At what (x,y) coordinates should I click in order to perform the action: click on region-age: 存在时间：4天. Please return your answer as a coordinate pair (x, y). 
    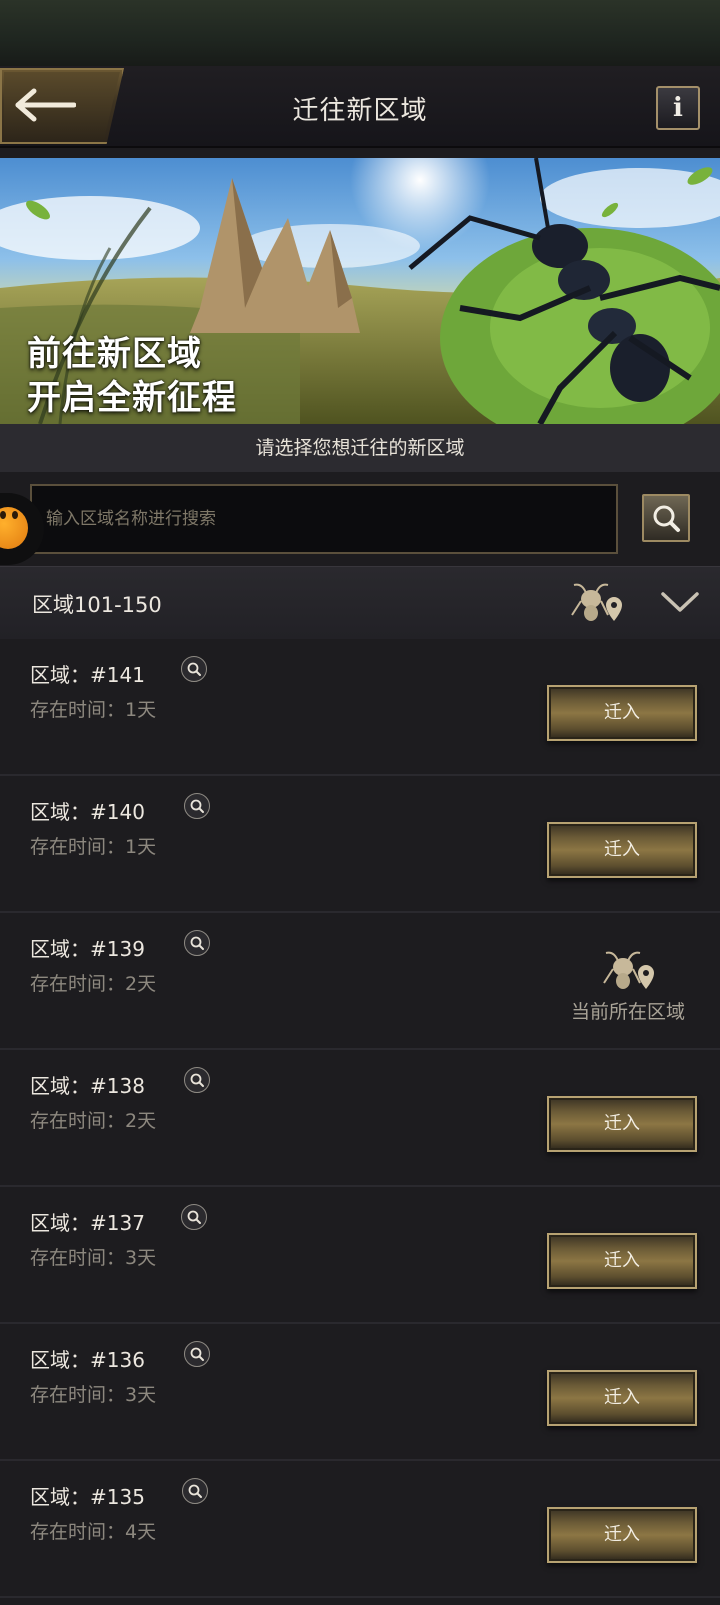
    Looking at the image, I should click on (93, 1532).